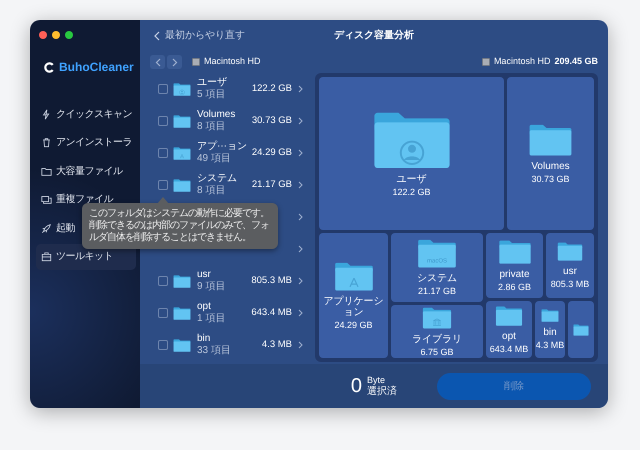  Describe the element at coordinates (211, 95) in the screenshot. I see `item-count: 5 項目` at that location.